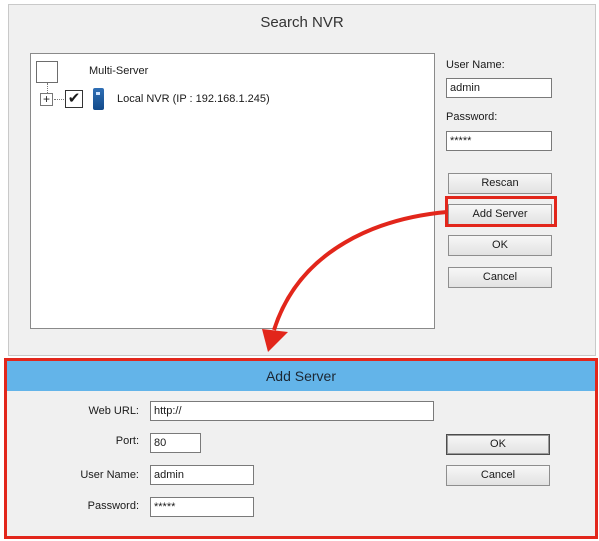  What do you see at coordinates (499, 141) in the screenshot?
I see `password-input: *****` at bounding box center [499, 141].